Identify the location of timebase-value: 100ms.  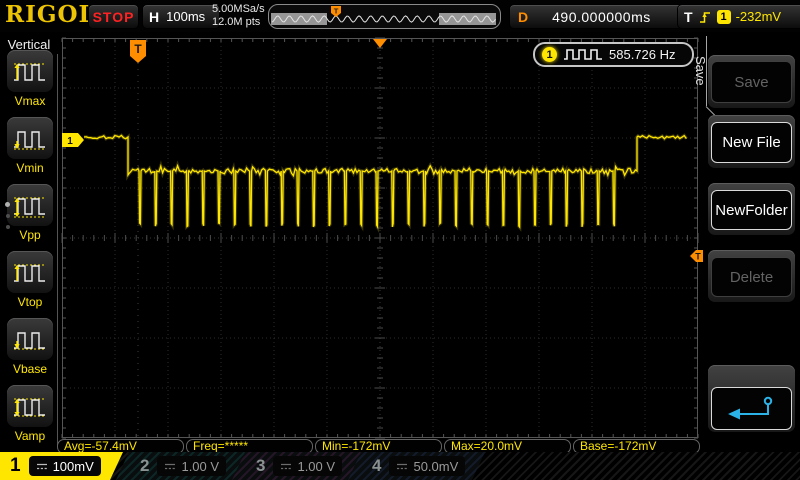
(186, 16).